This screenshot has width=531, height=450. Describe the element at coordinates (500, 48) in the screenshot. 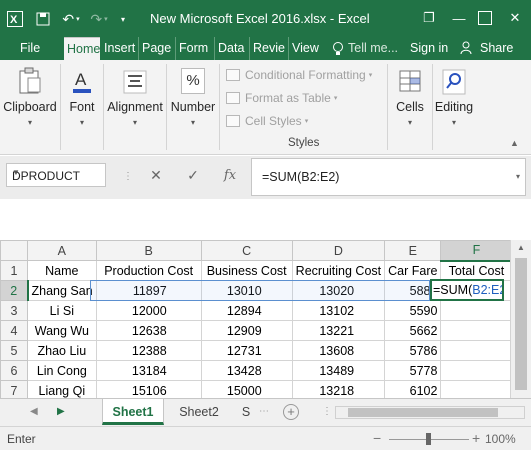

I see `share-button: Share` at that location.